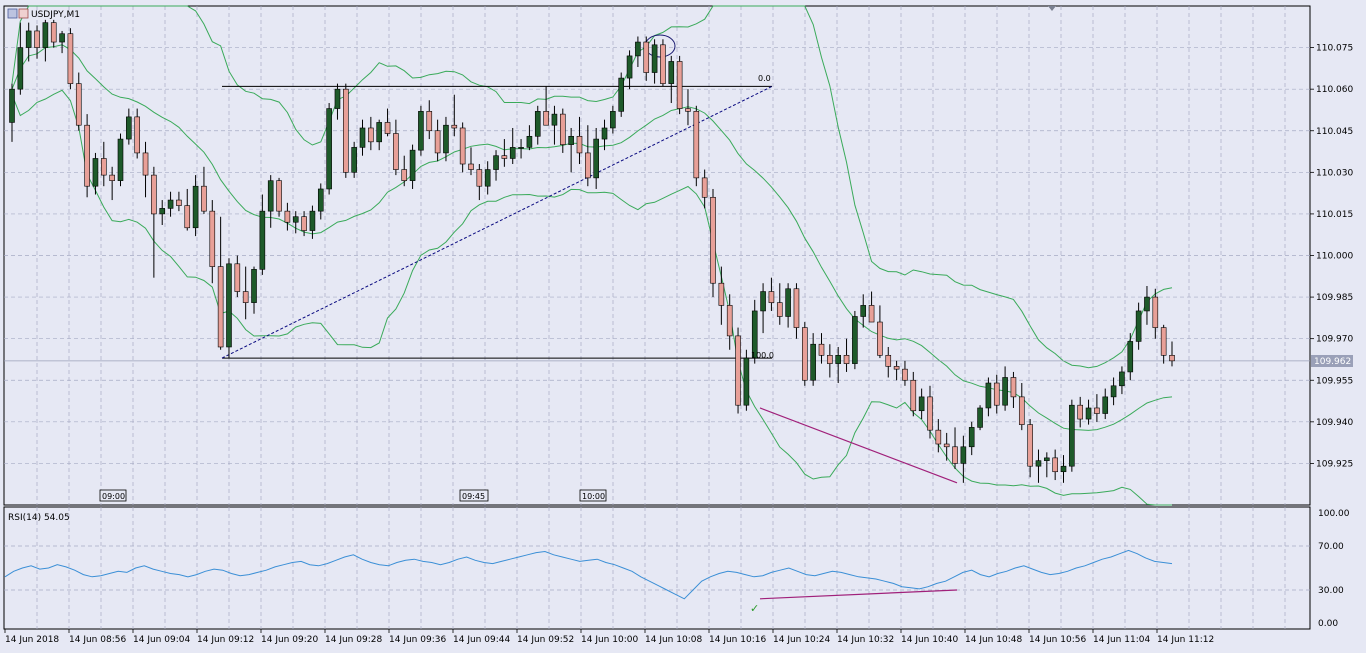 The width and height of the screenshot is (1366, 653). Describe the element at coordinates (609, 640) in the screenshot. I see `time-tick-label: 14 Jun 10:00` at that location.